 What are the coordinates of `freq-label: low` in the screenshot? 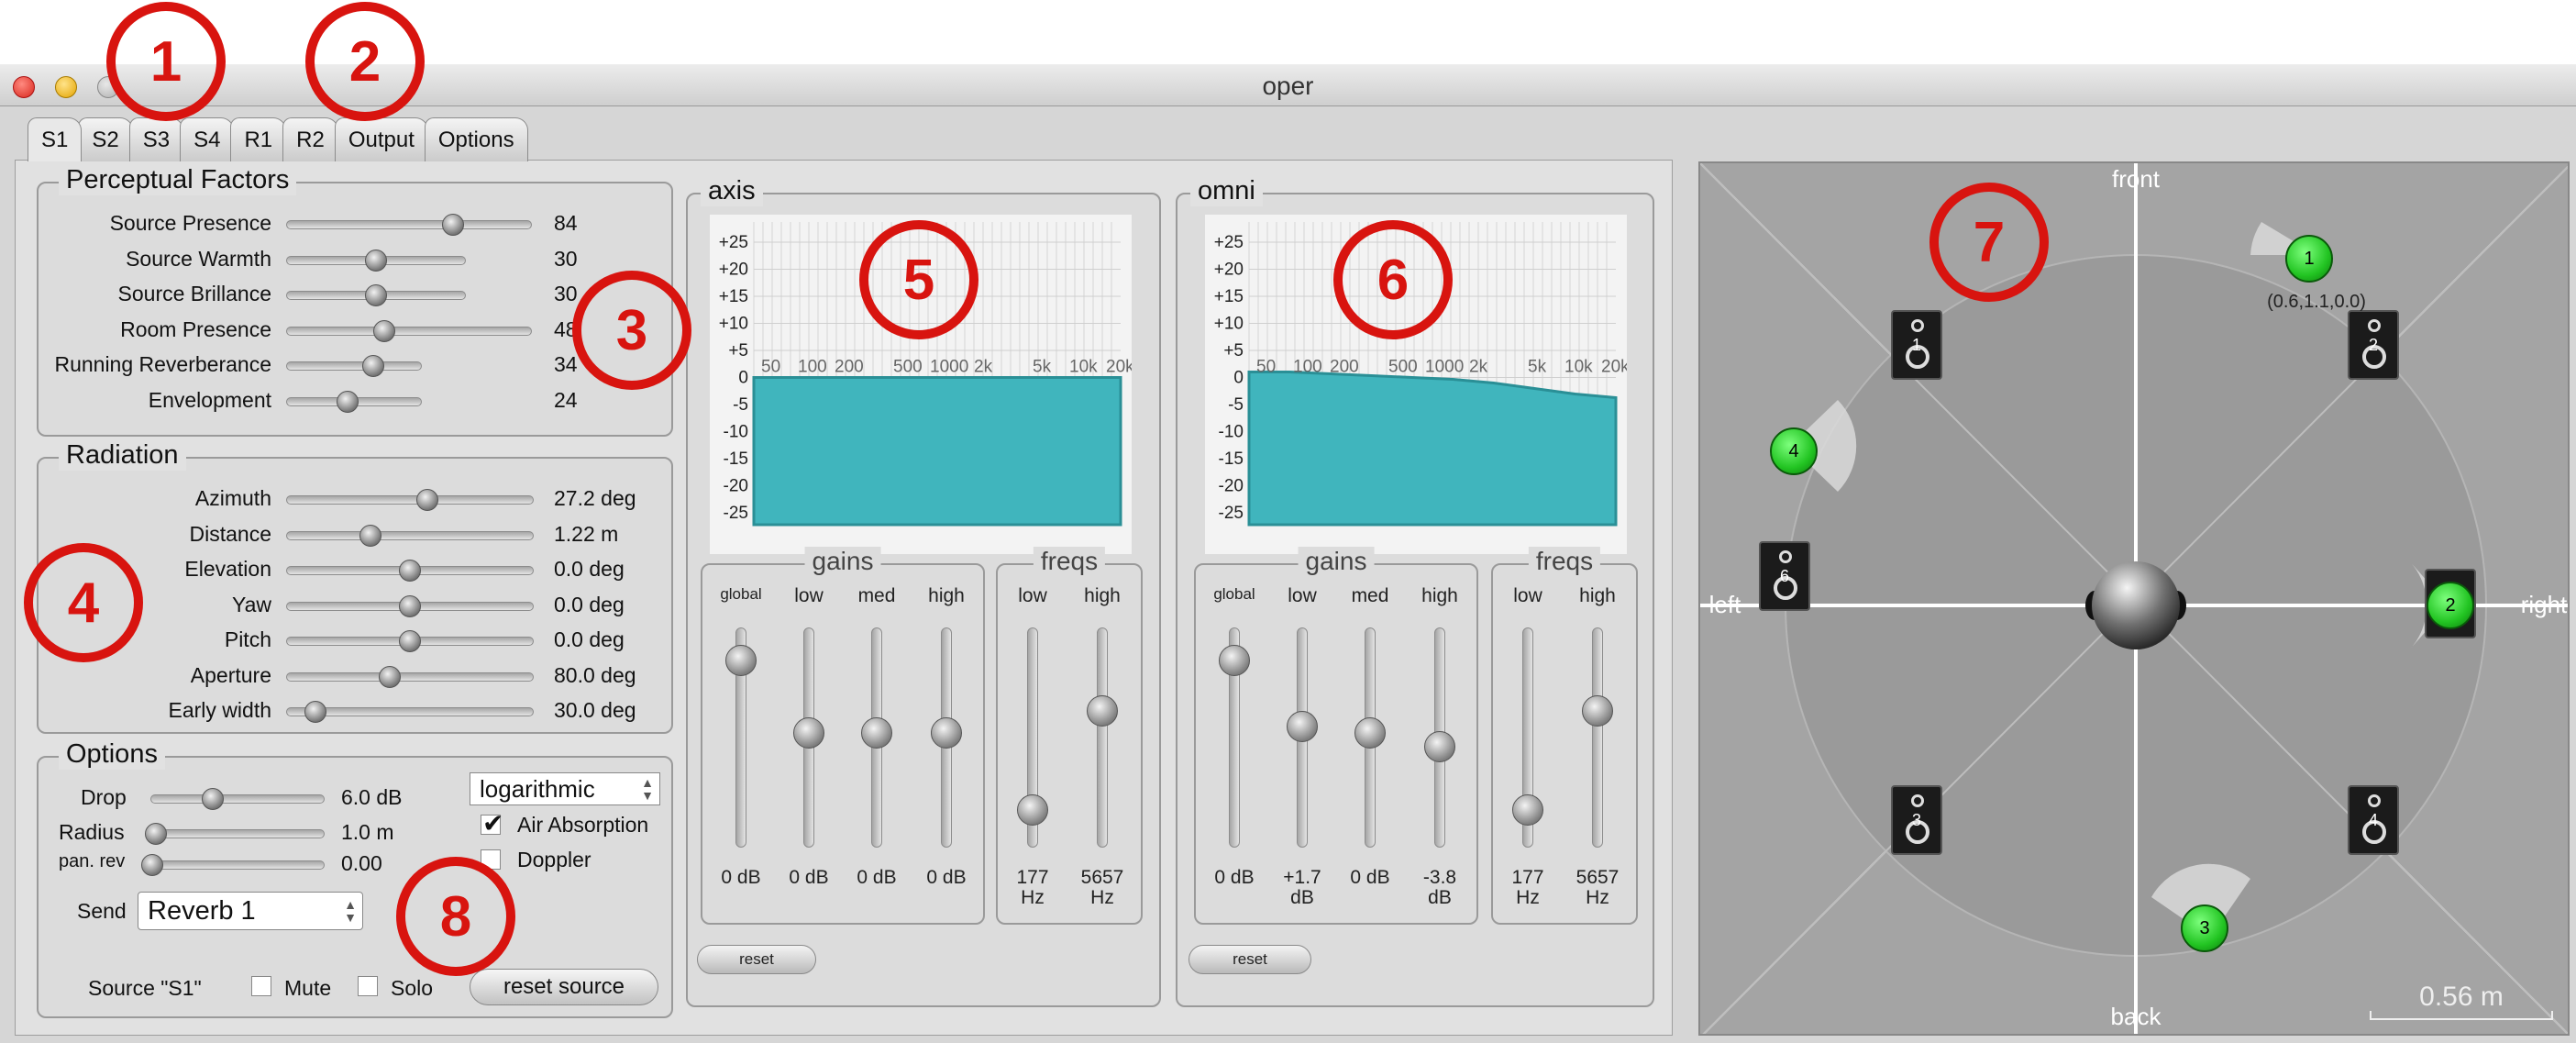 It's located at (1032, 595).